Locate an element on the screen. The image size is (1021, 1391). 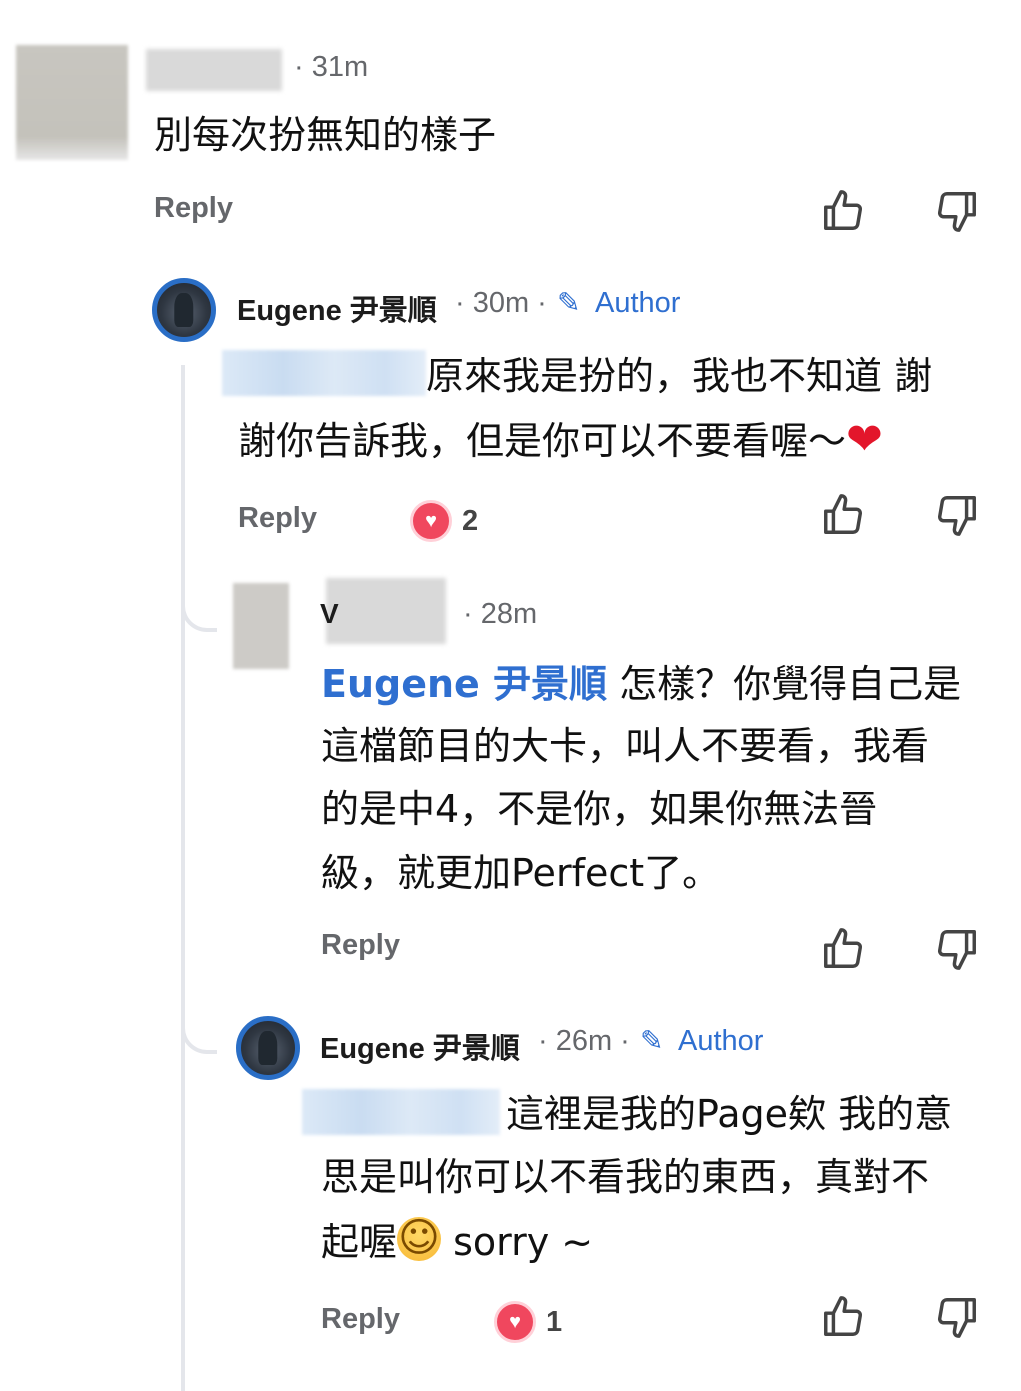
smiling-emoji-icon is located at coordinates (419, 1238).